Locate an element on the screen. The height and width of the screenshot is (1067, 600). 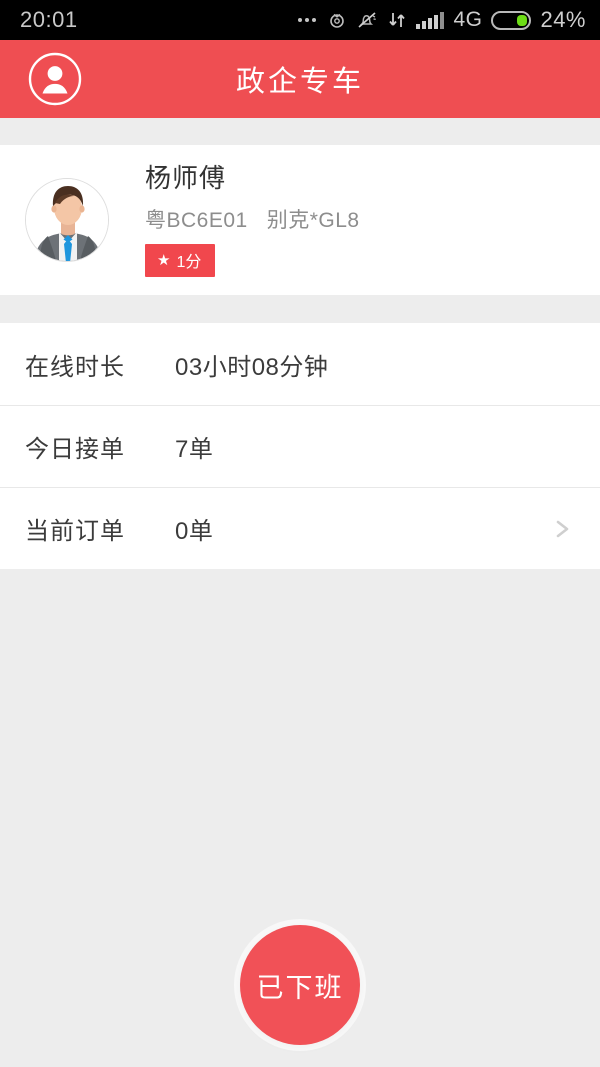
driver-vehicle-line: 粤BC6E01 别克*GL8 is located at coordinates (252, 221).